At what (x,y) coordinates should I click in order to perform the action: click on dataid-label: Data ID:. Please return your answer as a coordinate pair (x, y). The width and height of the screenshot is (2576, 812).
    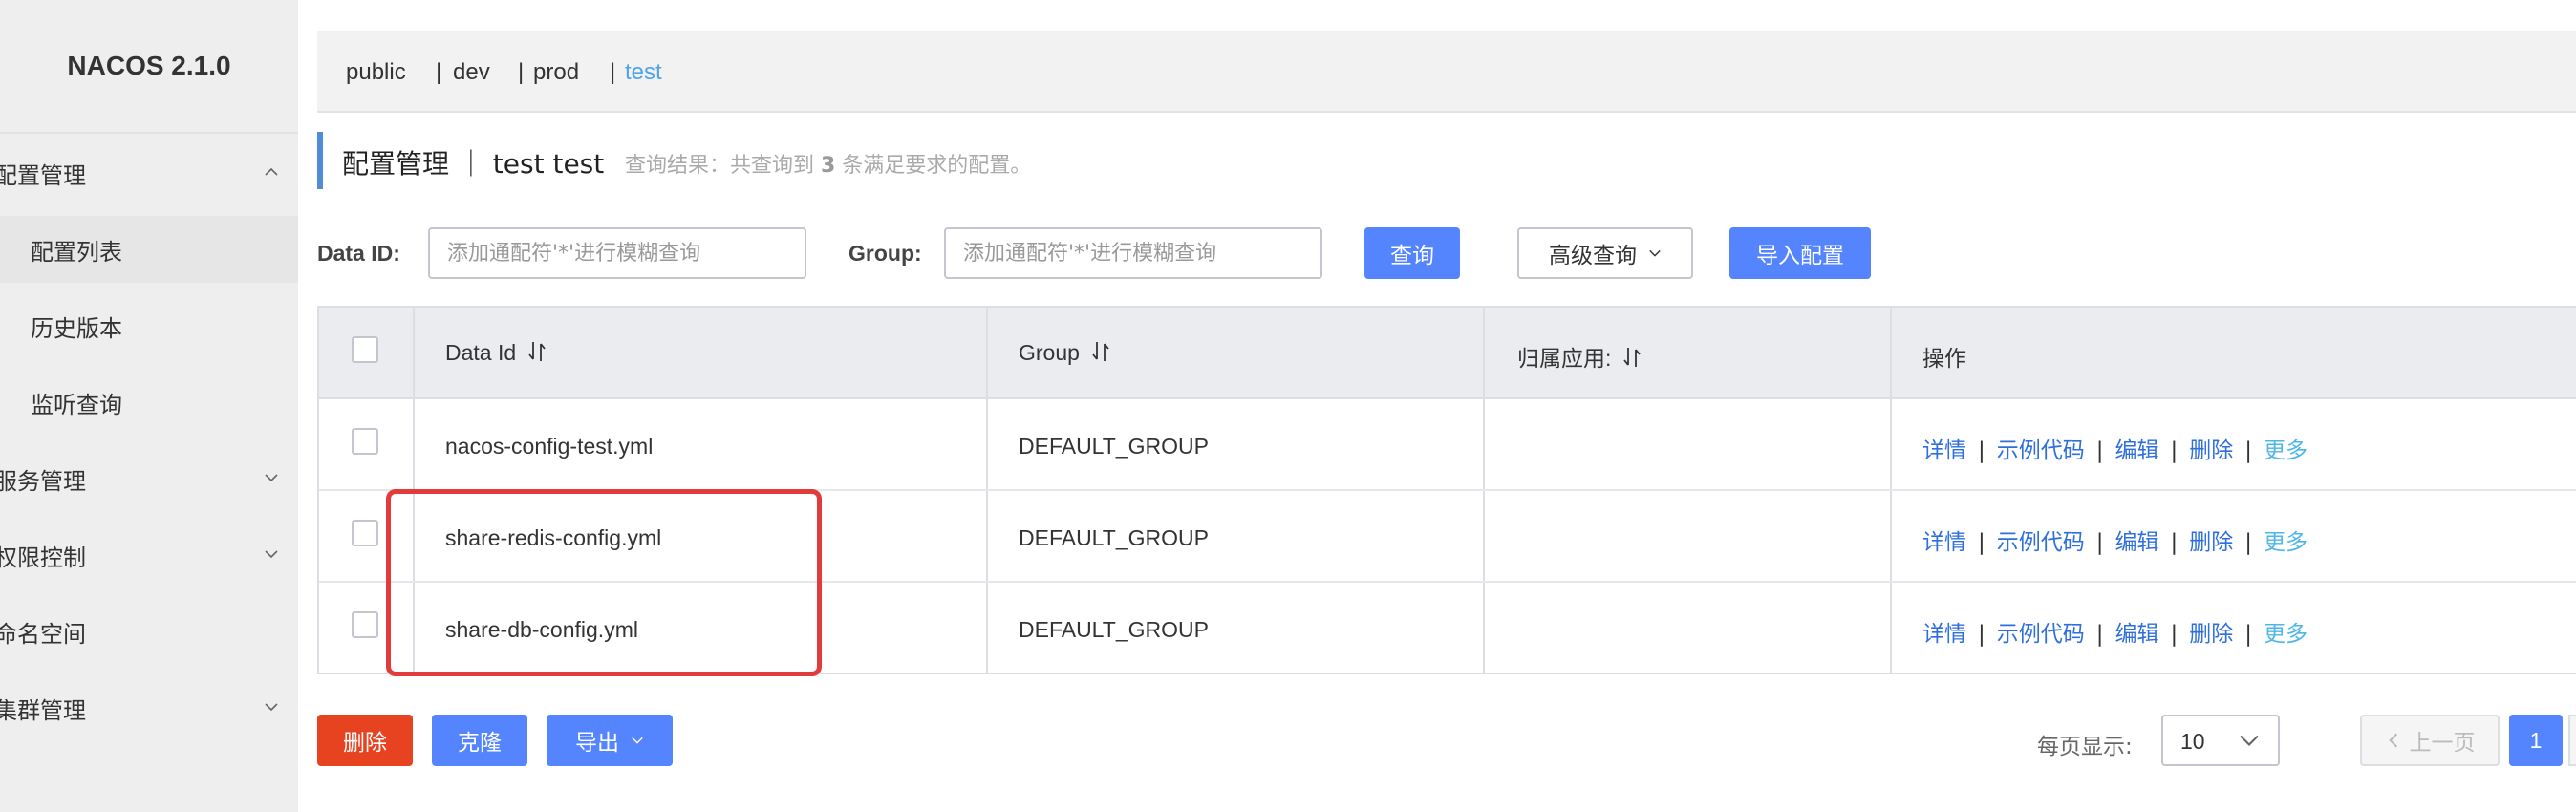
    Looking at the image, I should click on (358, 254).